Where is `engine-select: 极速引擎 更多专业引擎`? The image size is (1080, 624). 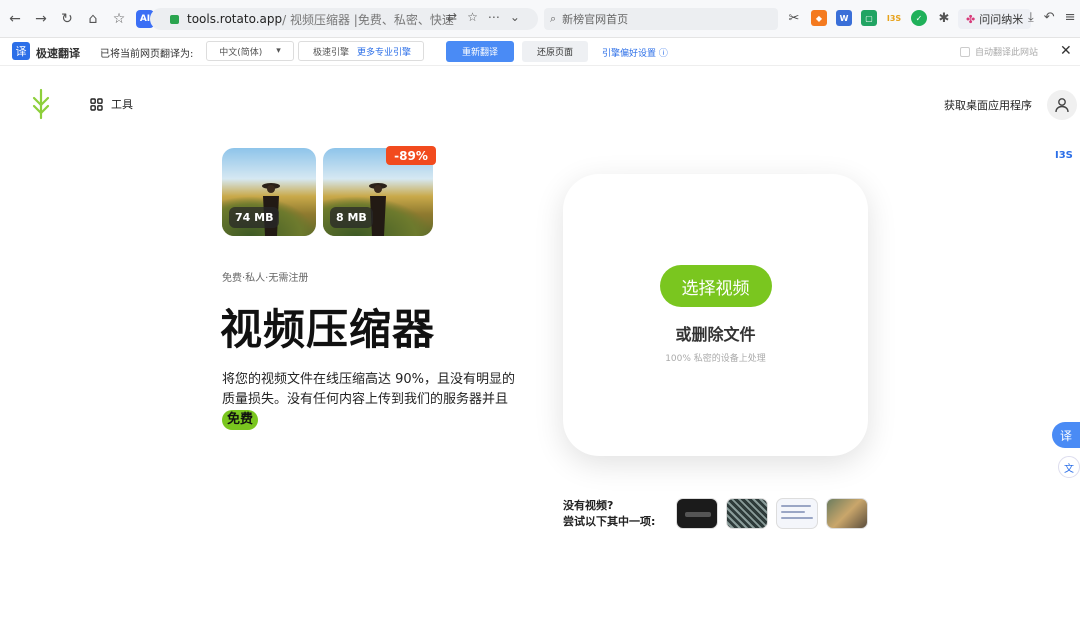
engine-select: 极速引擎 更多专业引擎 is located at coordinates (361, 51).